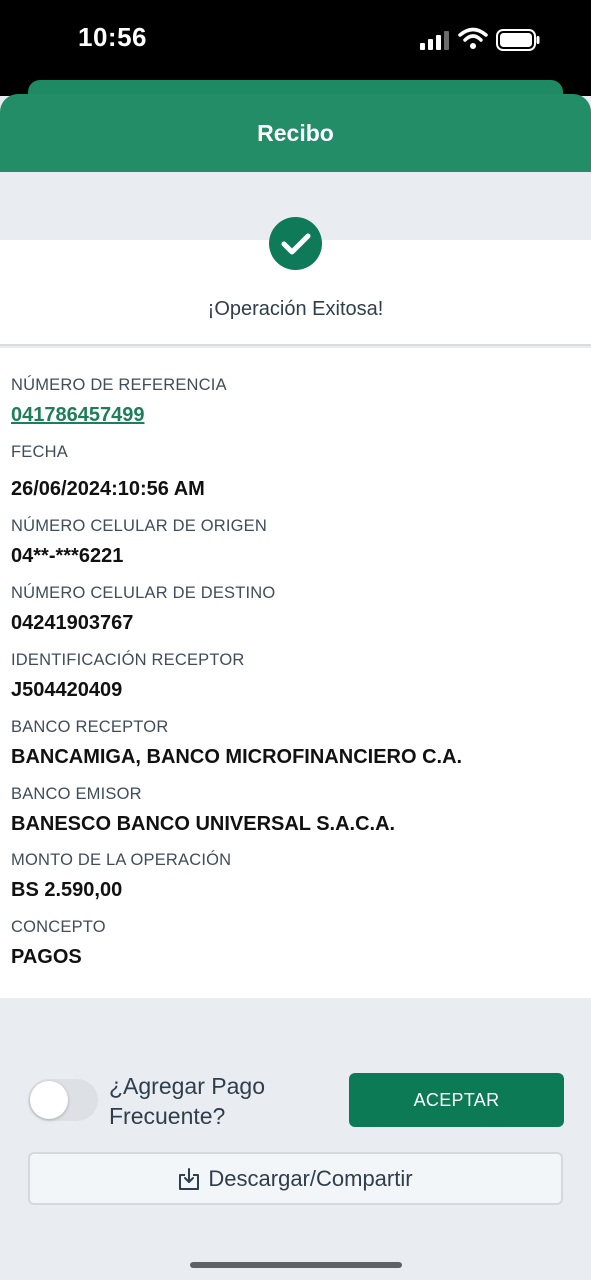  I want to click on receiver-bank-label: BANCO RECEPTOR, so click(90, 727).